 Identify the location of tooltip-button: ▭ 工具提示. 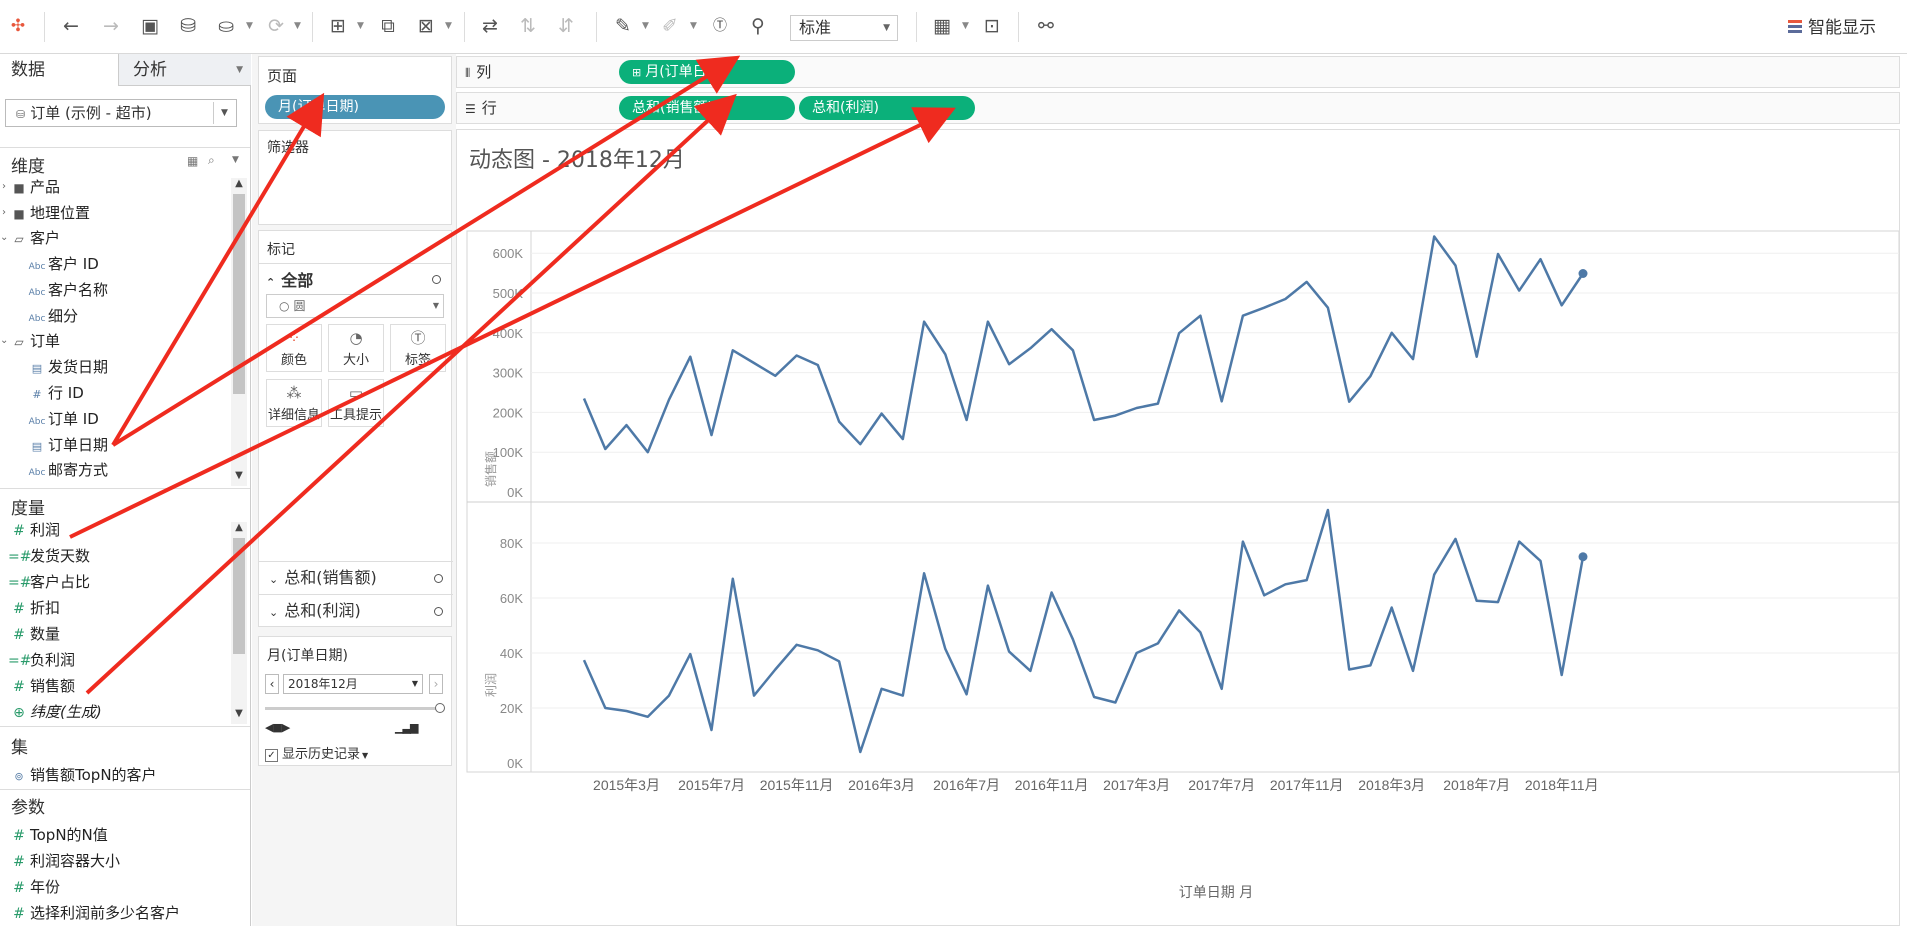
(356, 403).